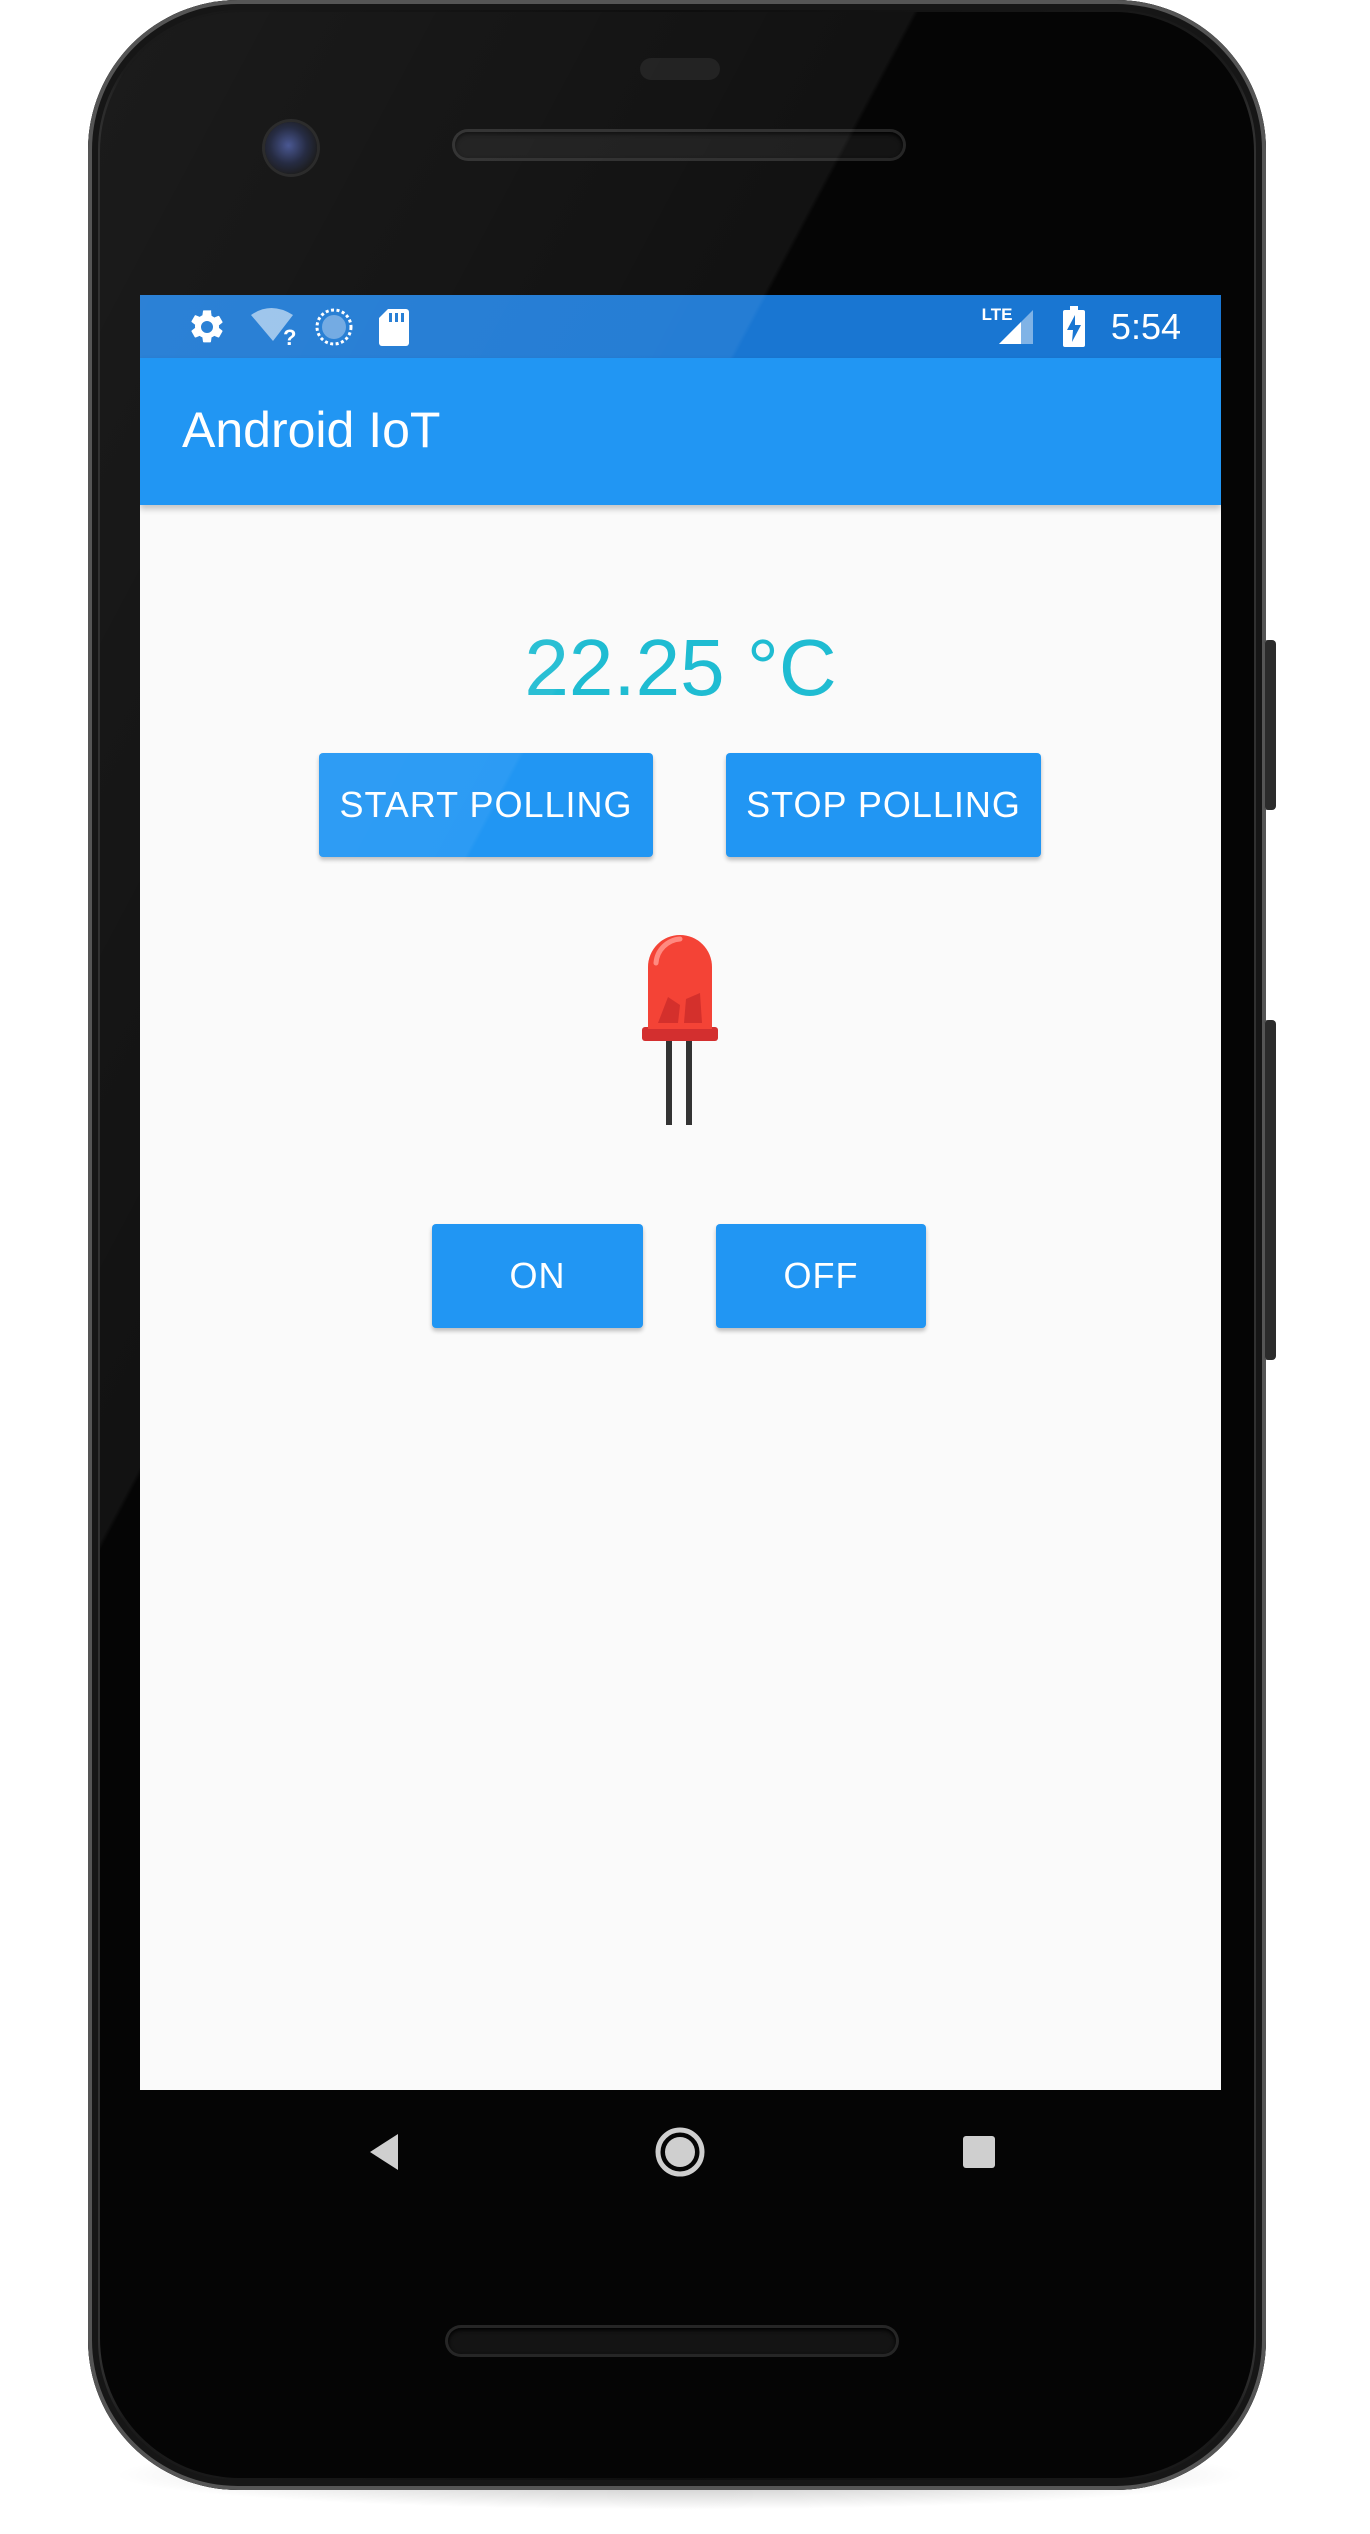  Describe the element at coordinates (979, 2152) in the screenshot. I see `recents-icon` at that location.